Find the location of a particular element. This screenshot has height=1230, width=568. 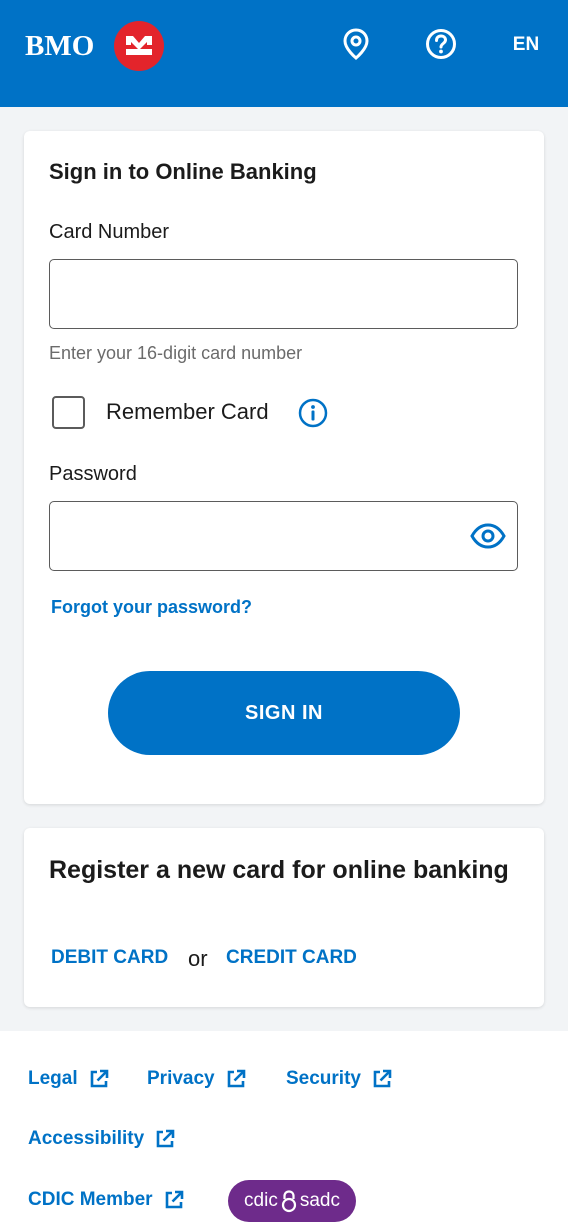

accessibility-link: Accessibility is located at coordinates (102, 1139).